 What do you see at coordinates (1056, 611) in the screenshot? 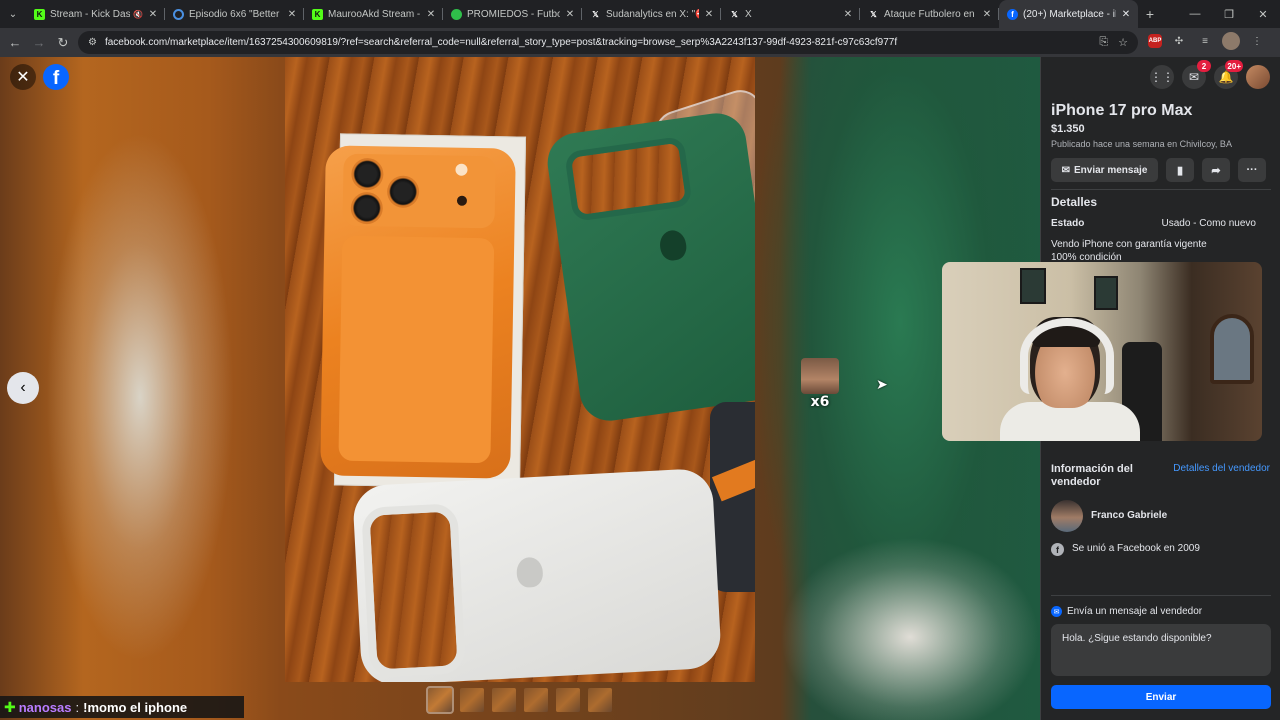
I see `messenger-icon: ✉` at bounding box center [1056, 611].